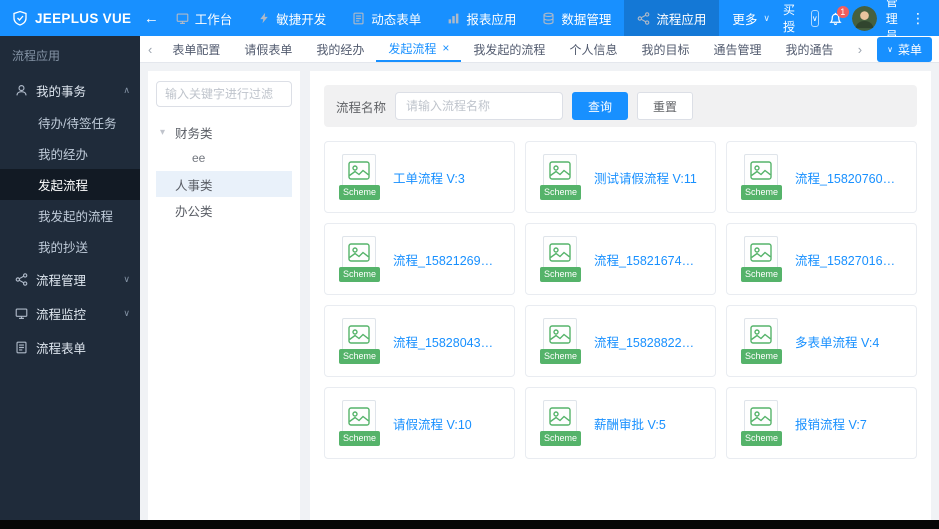 The image size is (939, 529). Describe the element at coordinates (224, 296) in the screenshot. I see `category-tree-panel: ▾ 财务类 ee 人事类 办公类` at that location.